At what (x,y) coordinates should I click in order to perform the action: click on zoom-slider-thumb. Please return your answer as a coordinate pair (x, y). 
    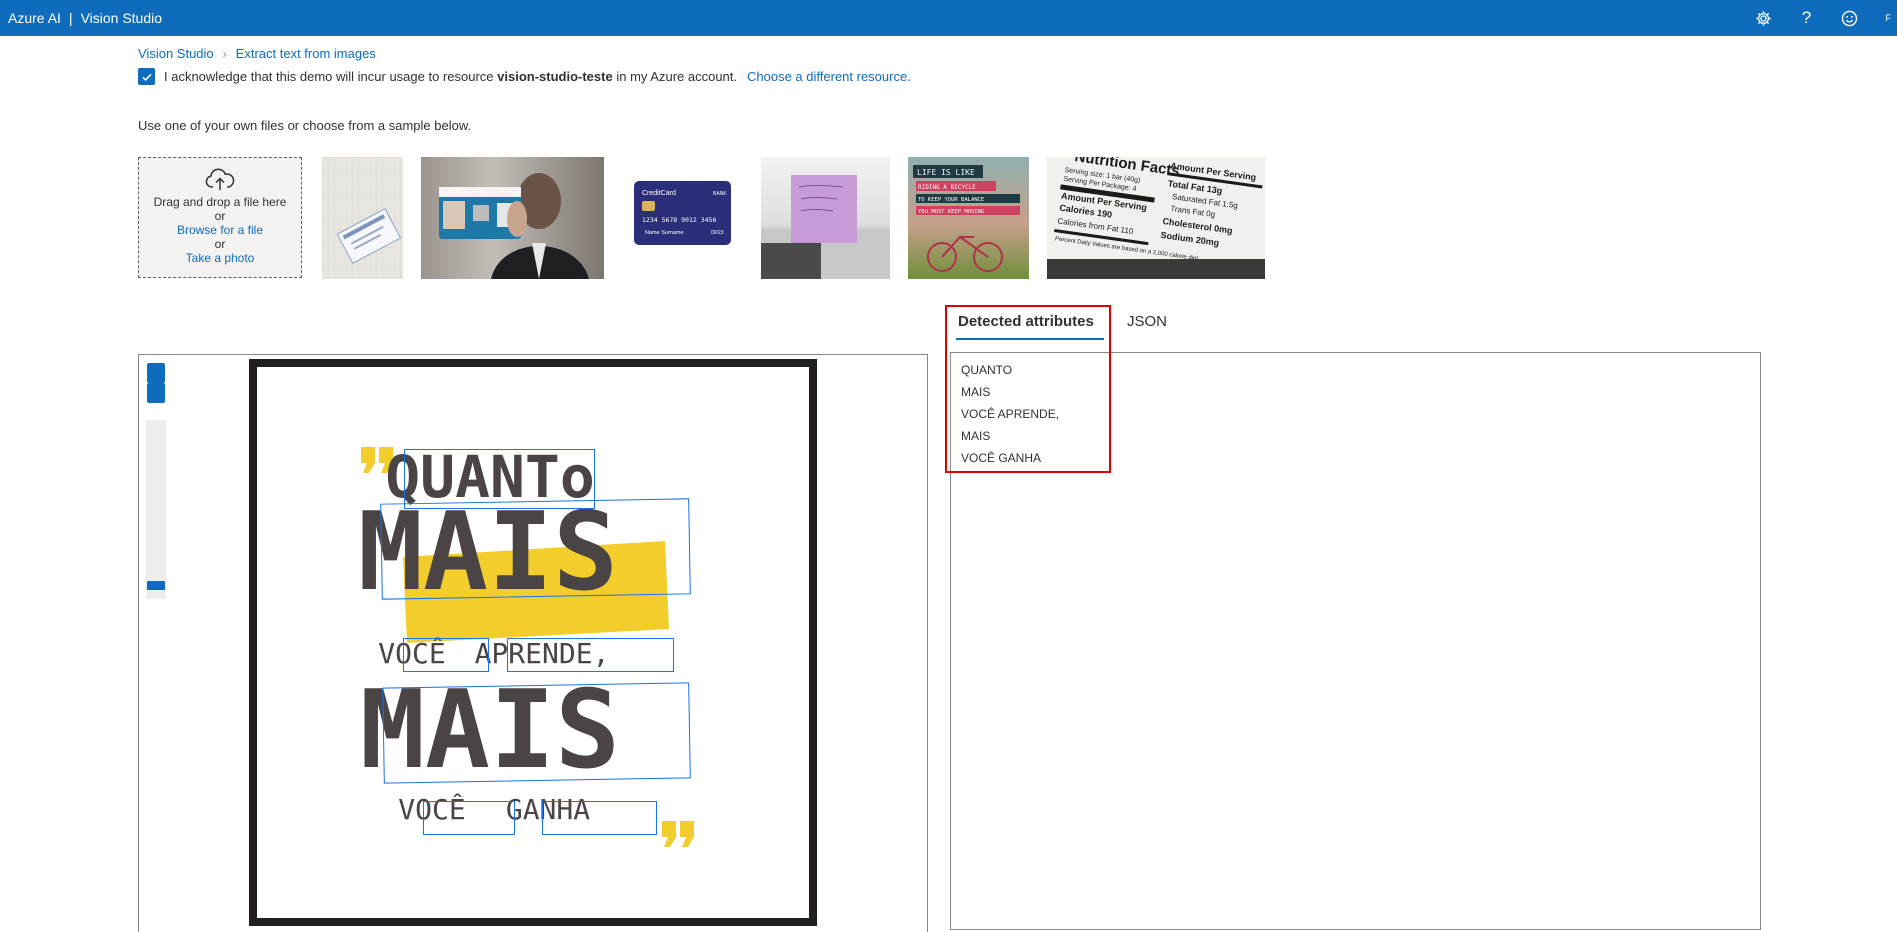
    Looking at the image, I should click on (156, 585).